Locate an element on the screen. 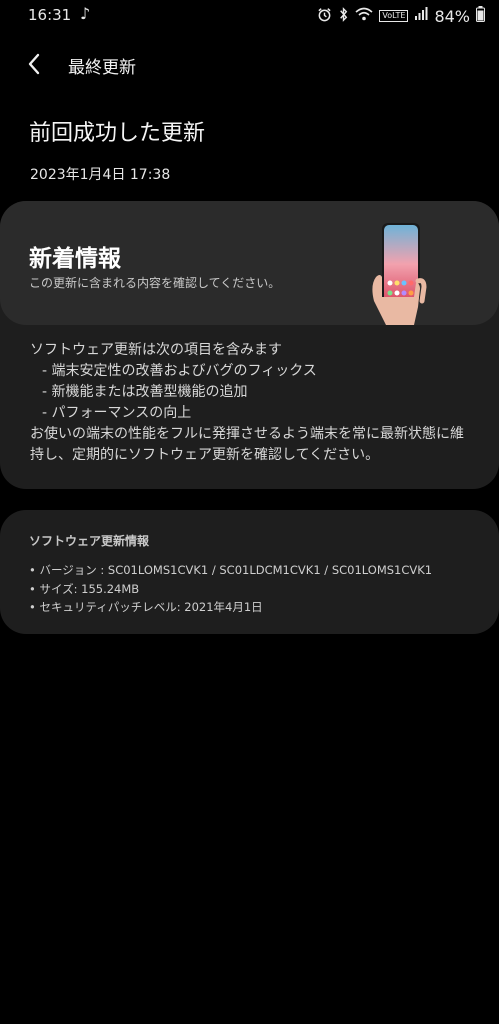  bluetooth-icon is located at coordinates (343, 16).